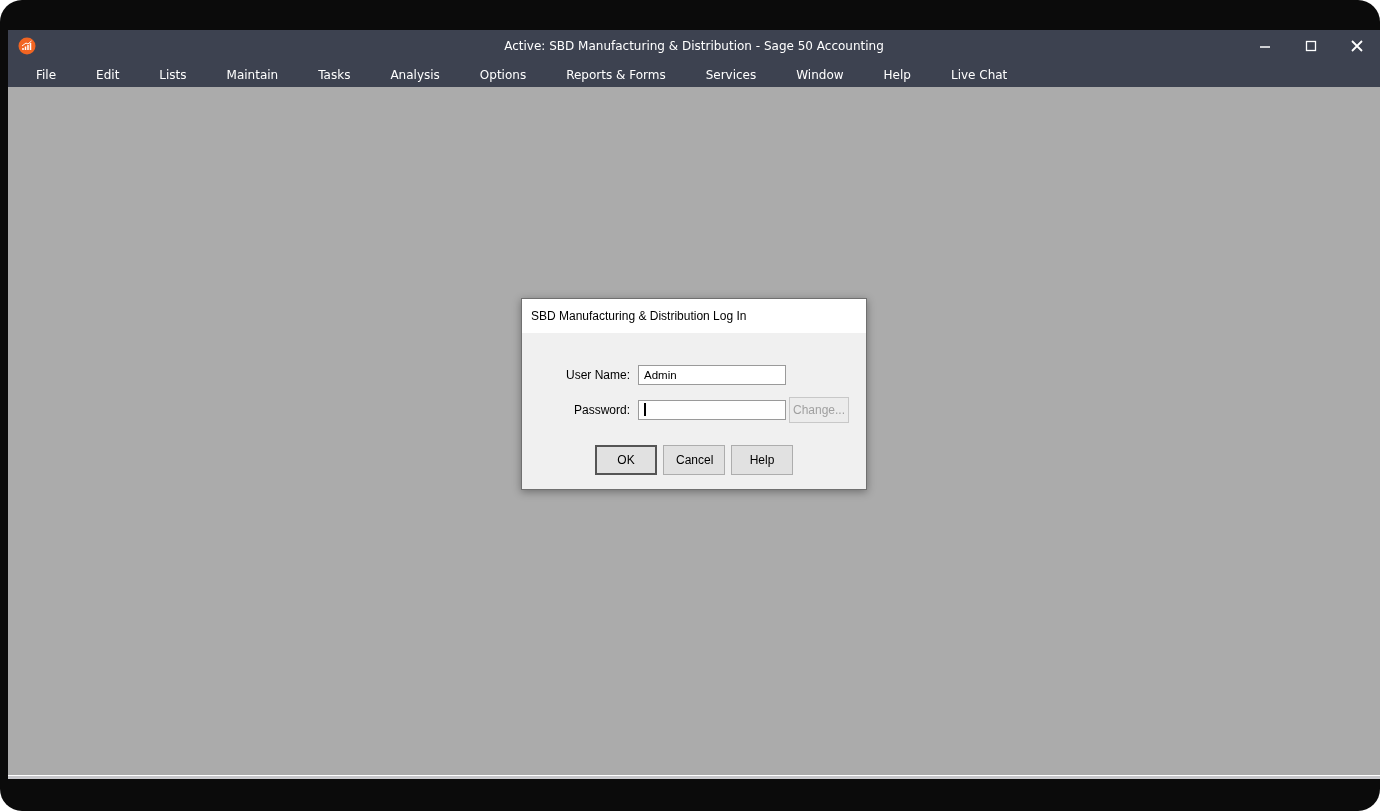 This screenshot has width=1380, height=811. Describe the element at coordinates (694, 315) in the screenshot. I see `dialog-title: SBD Manufacturing & Distribution Log In` at that location.